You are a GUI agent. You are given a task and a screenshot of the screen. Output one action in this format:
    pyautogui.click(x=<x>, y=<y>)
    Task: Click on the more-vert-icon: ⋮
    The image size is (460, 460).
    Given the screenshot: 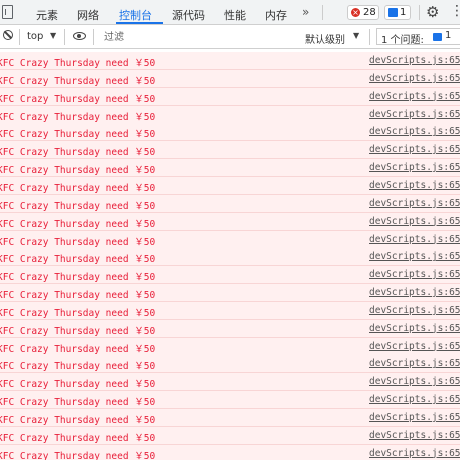 What is the action you would take?
    pyautogui.click(x=455, y=11)
    